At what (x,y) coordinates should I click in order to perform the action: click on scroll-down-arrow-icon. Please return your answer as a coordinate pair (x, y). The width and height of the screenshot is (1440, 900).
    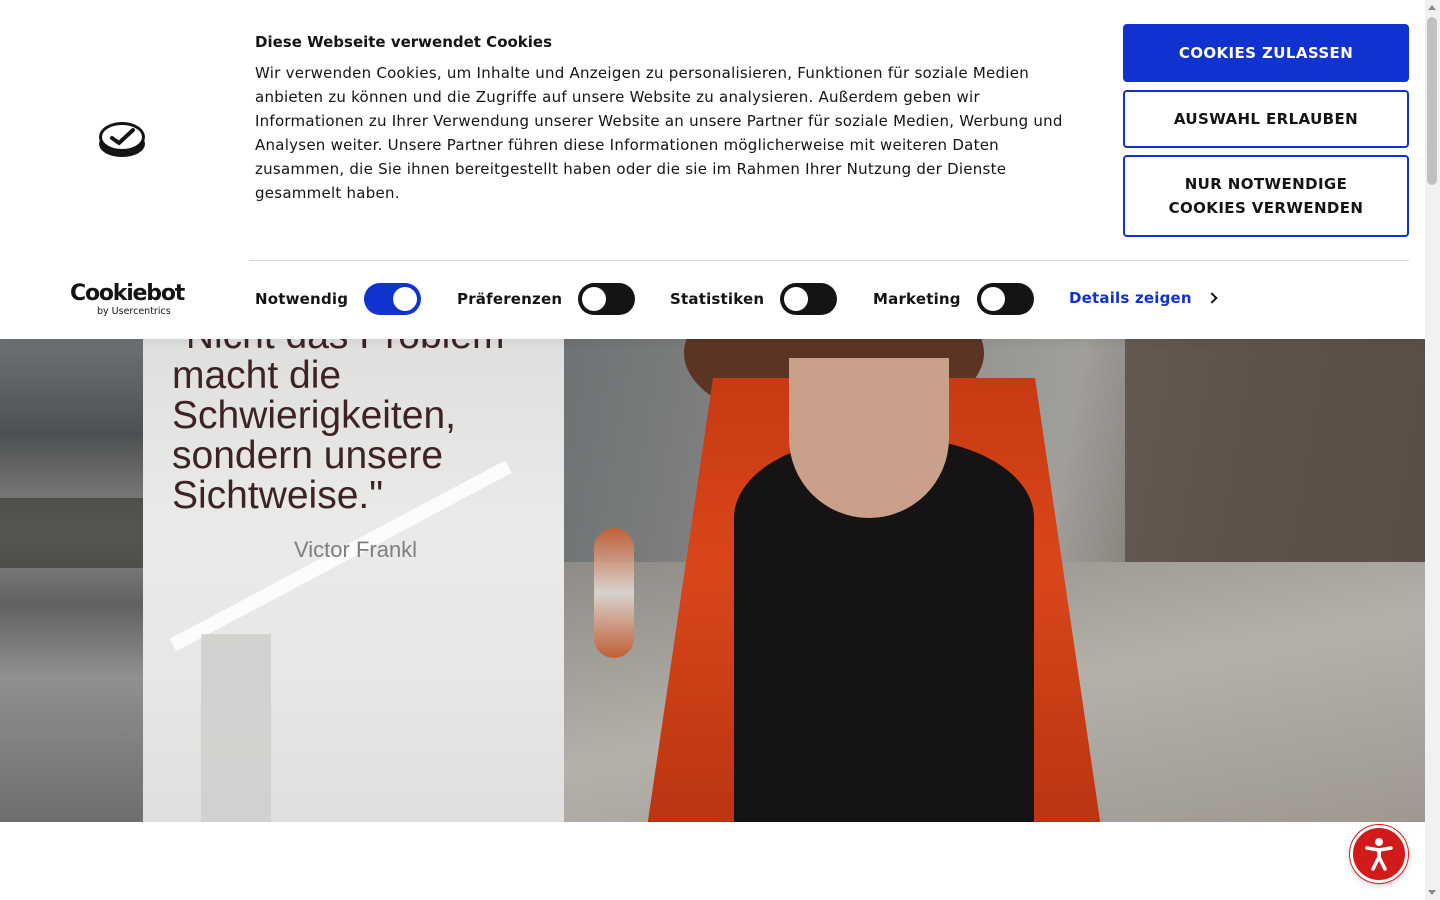
    Looking at the image, I should click on (1432, 892).